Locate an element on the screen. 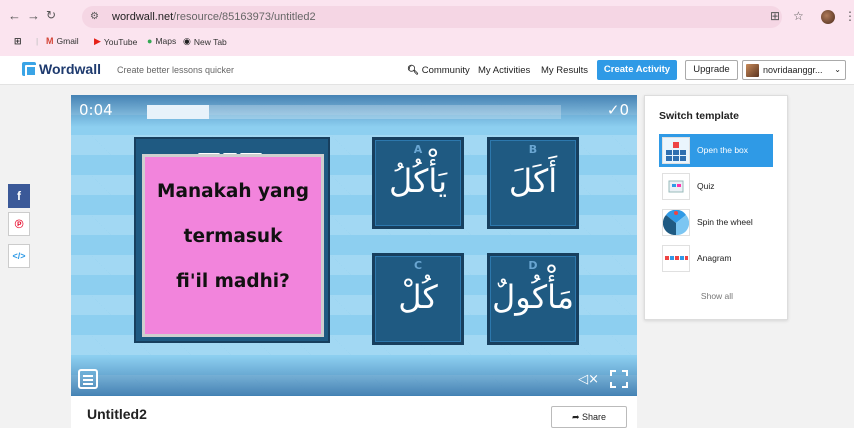  tagline: Create better lessons quicker is located at coordinates (176, 70).